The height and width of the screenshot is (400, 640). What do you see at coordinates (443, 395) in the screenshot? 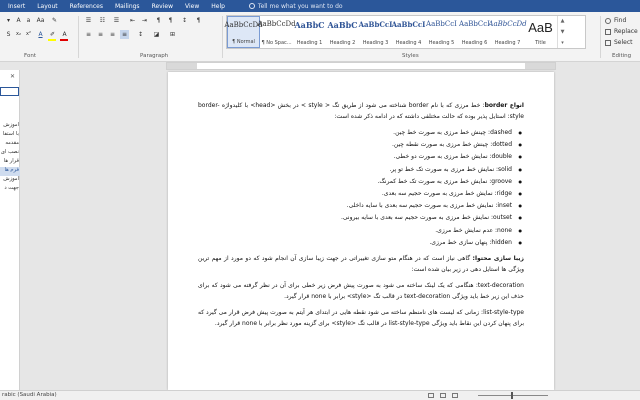
I see `print-layout-icon` at bounding box center [443, 395].